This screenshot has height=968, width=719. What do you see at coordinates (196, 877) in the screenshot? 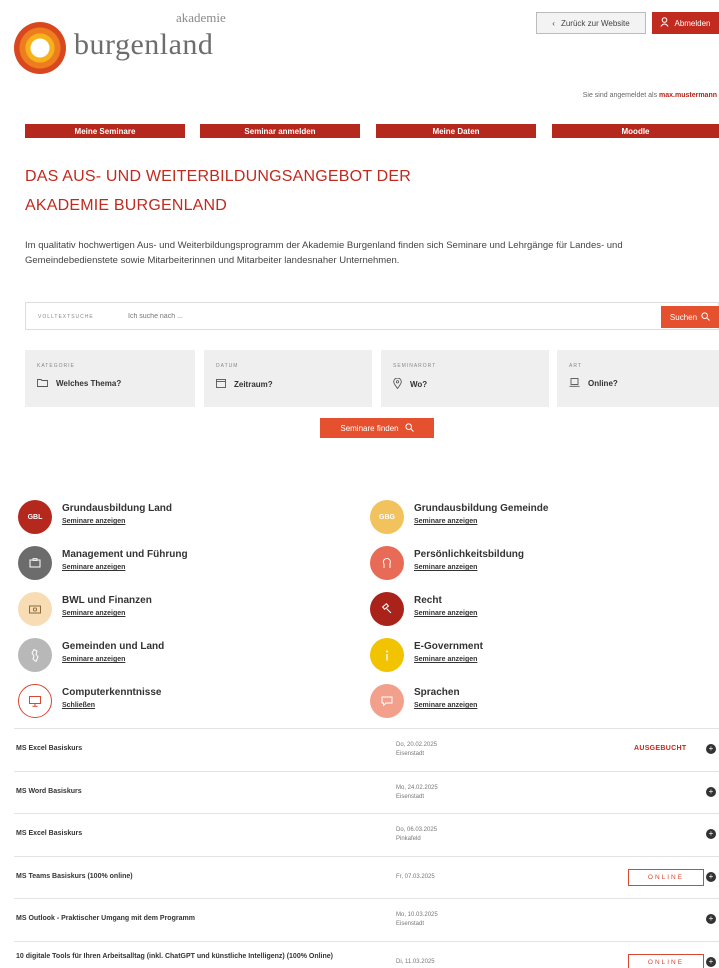
I see `seminar-title: MS Teams Basiskurs (100% online)` at bounding box center [196, 877].